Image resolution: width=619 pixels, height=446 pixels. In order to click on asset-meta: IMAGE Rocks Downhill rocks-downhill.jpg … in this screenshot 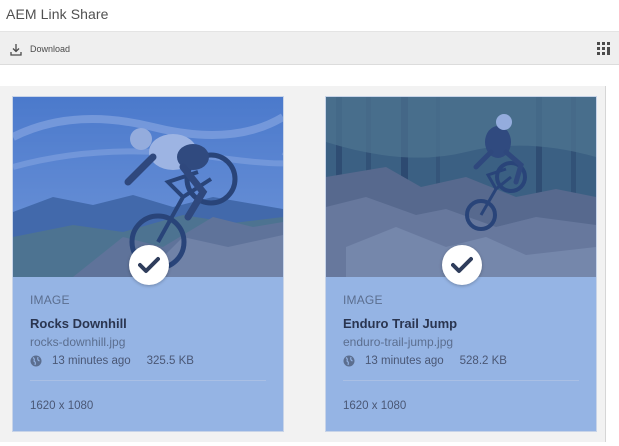, I will do `click(150, 330)`.